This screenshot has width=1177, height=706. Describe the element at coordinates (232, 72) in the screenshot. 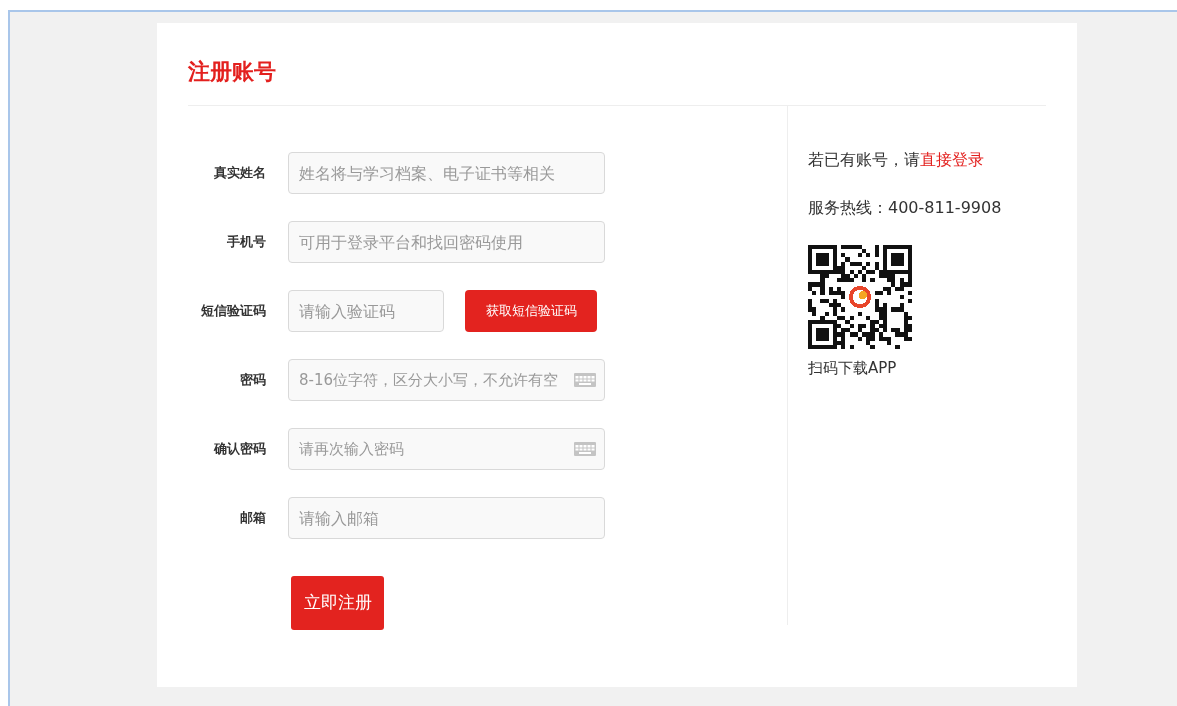

I see `page-title: 注册账号` at that location.